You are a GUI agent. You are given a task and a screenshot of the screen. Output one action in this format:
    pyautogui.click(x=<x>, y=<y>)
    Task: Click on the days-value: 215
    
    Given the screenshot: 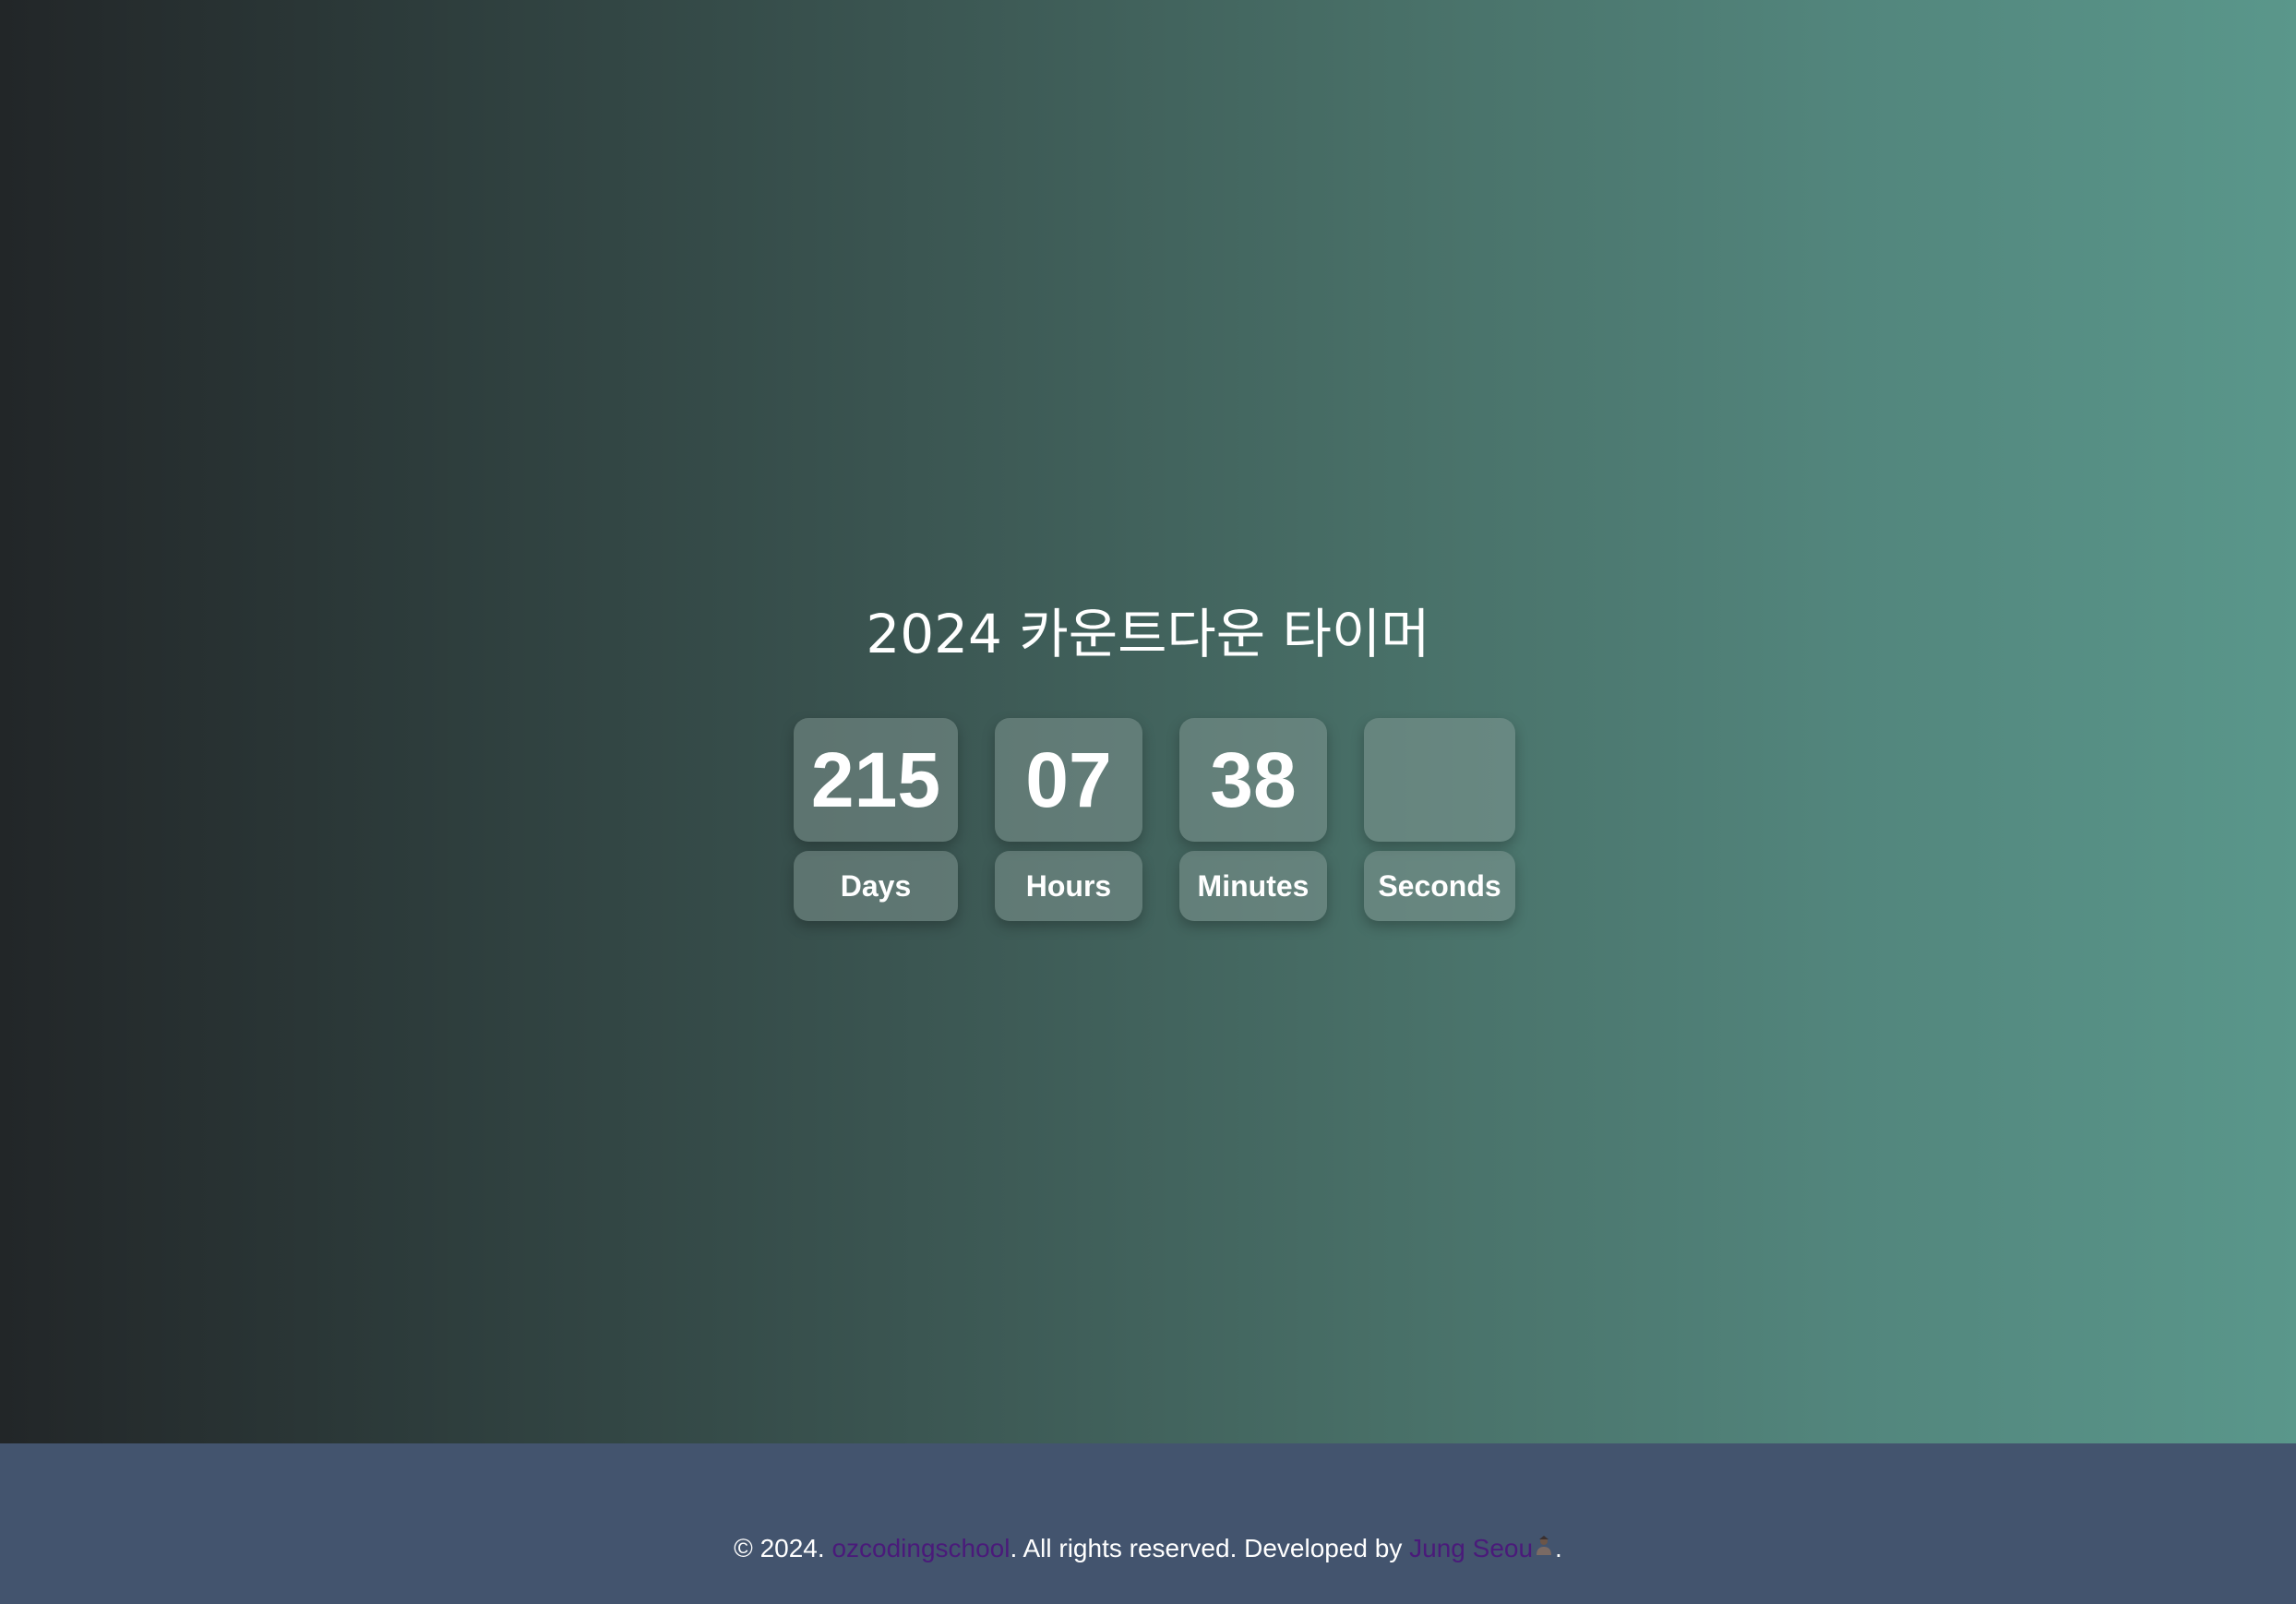 What is the action you would take?
    pyautogui.click(x=876, y=780)
    